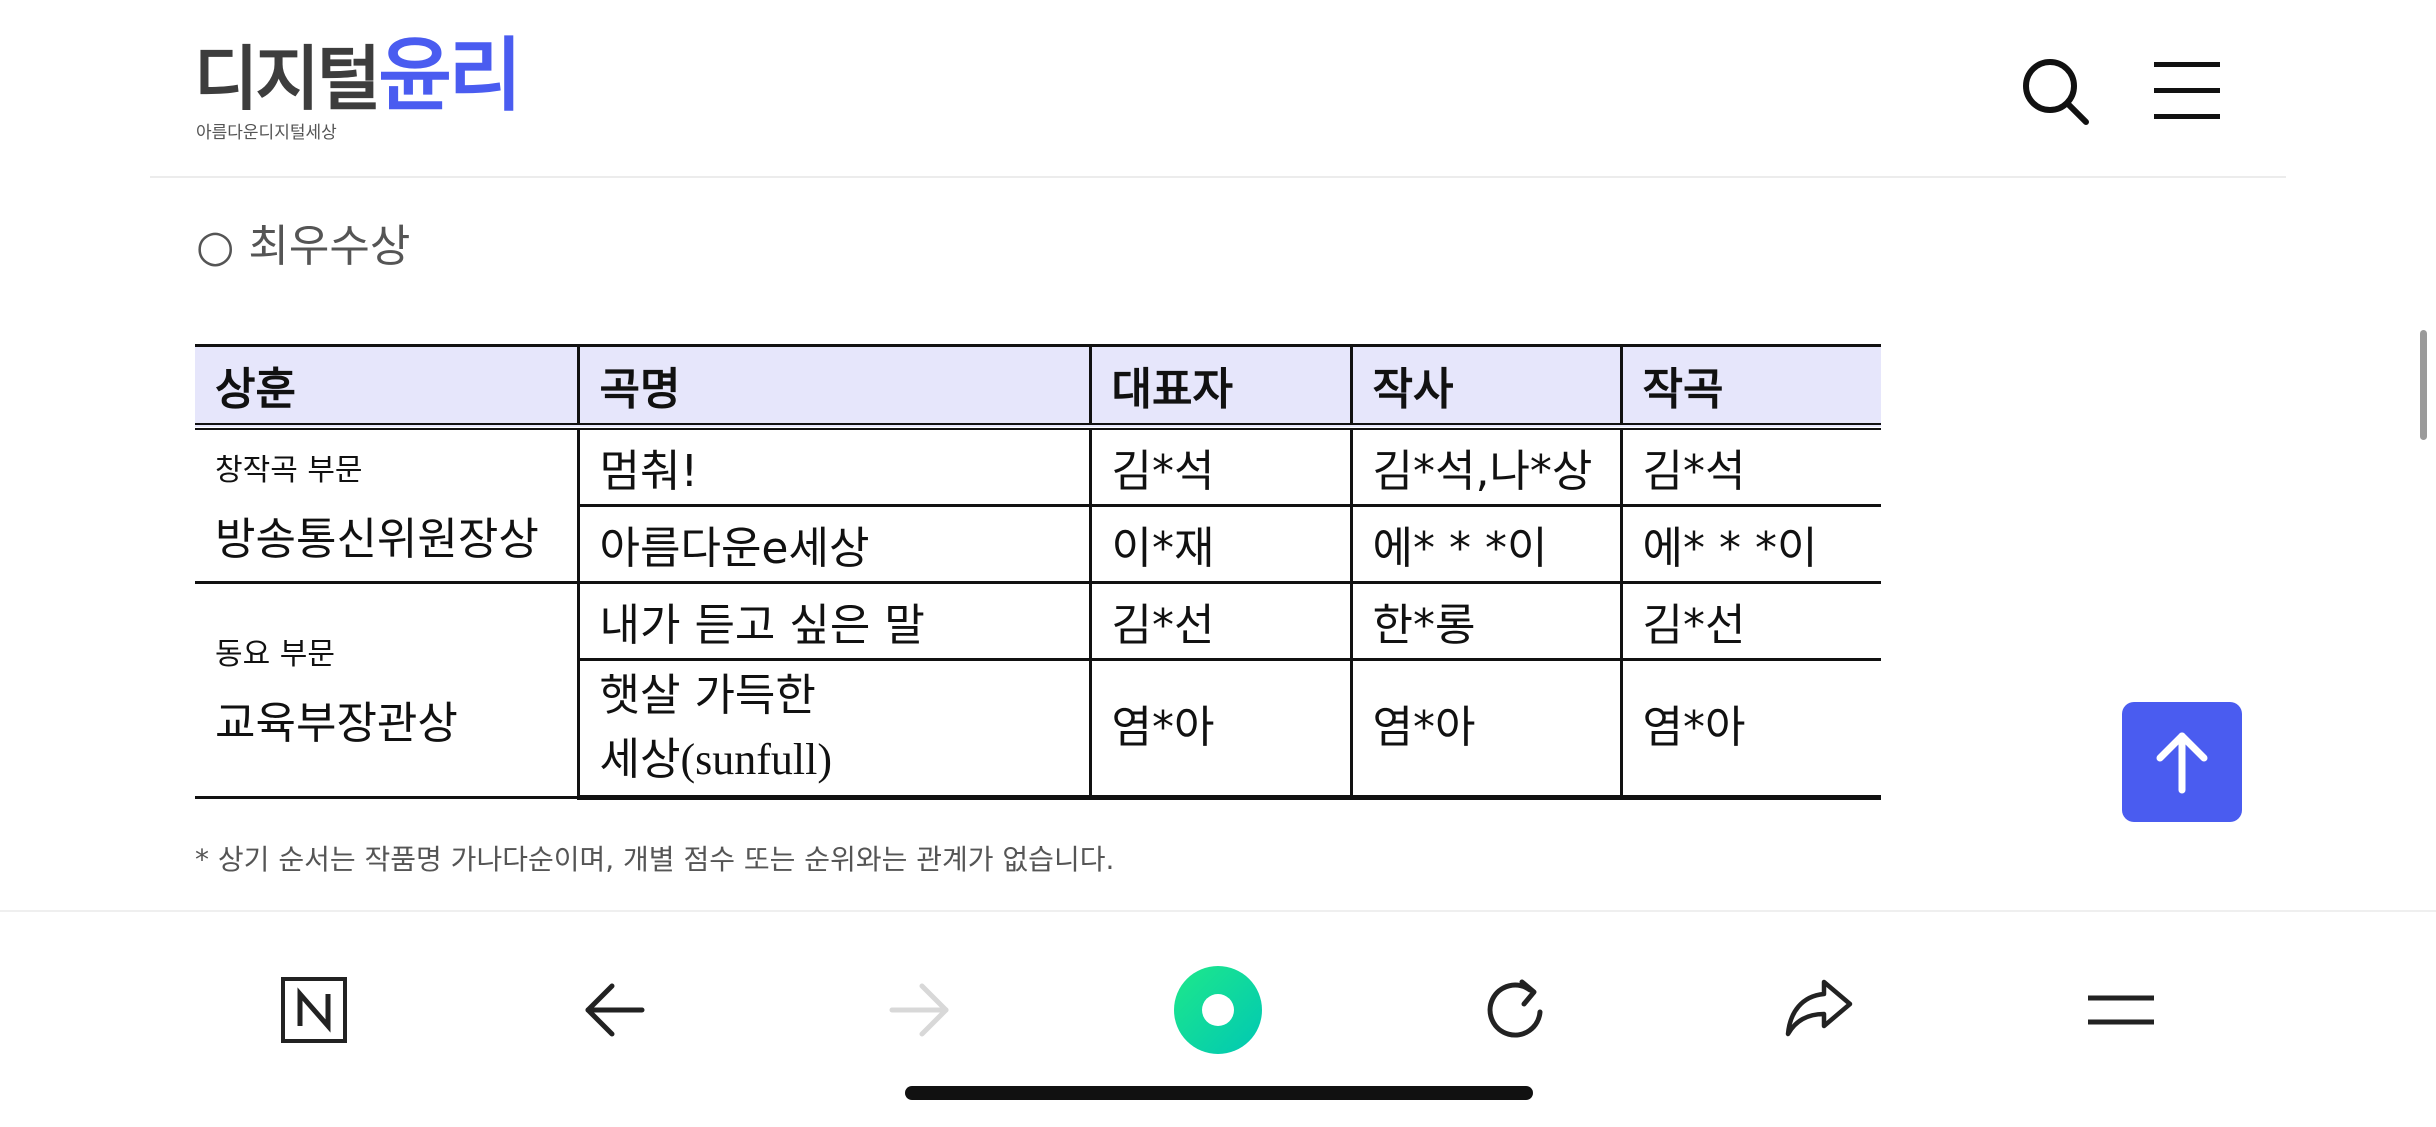 This screenshot has height=1127, width=2436. What do you see at coordinates (275, 654) in the screenshot?
I see `award-category: 동요 부문` at bounding box center [275, 654].